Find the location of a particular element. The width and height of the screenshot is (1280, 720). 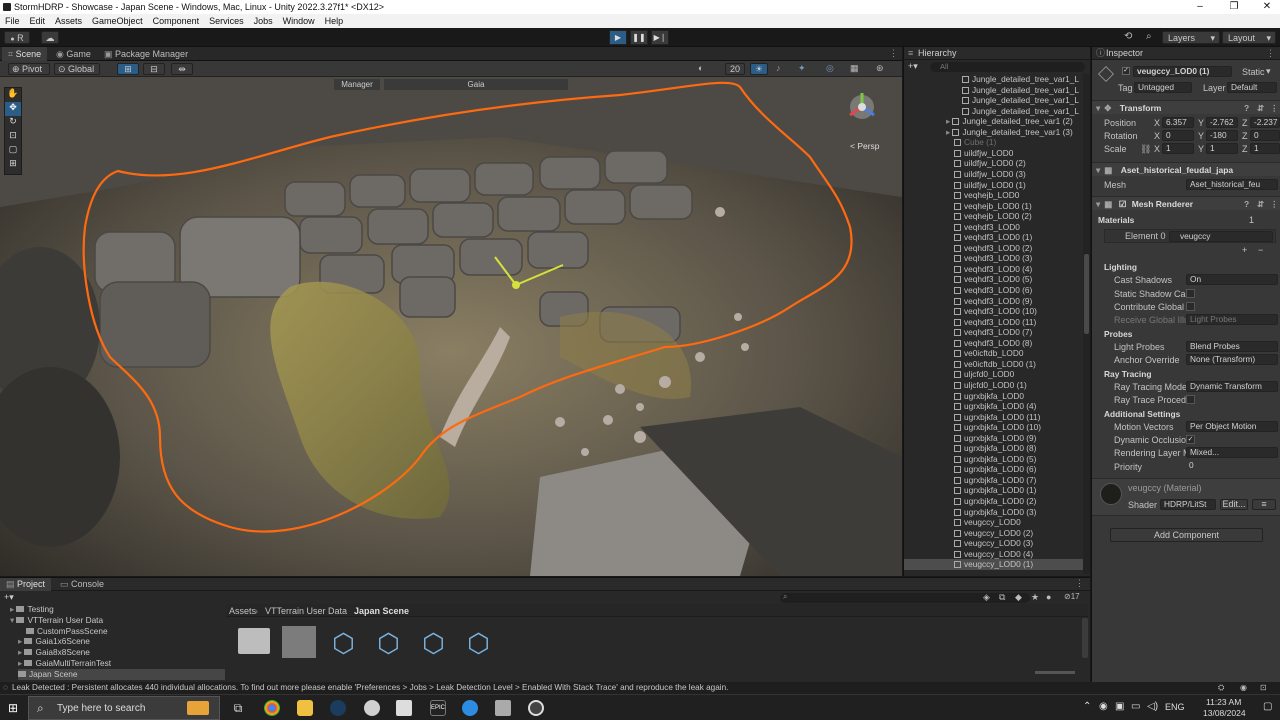

volume-icon: ◁) is located at coordinates (1152, 706).